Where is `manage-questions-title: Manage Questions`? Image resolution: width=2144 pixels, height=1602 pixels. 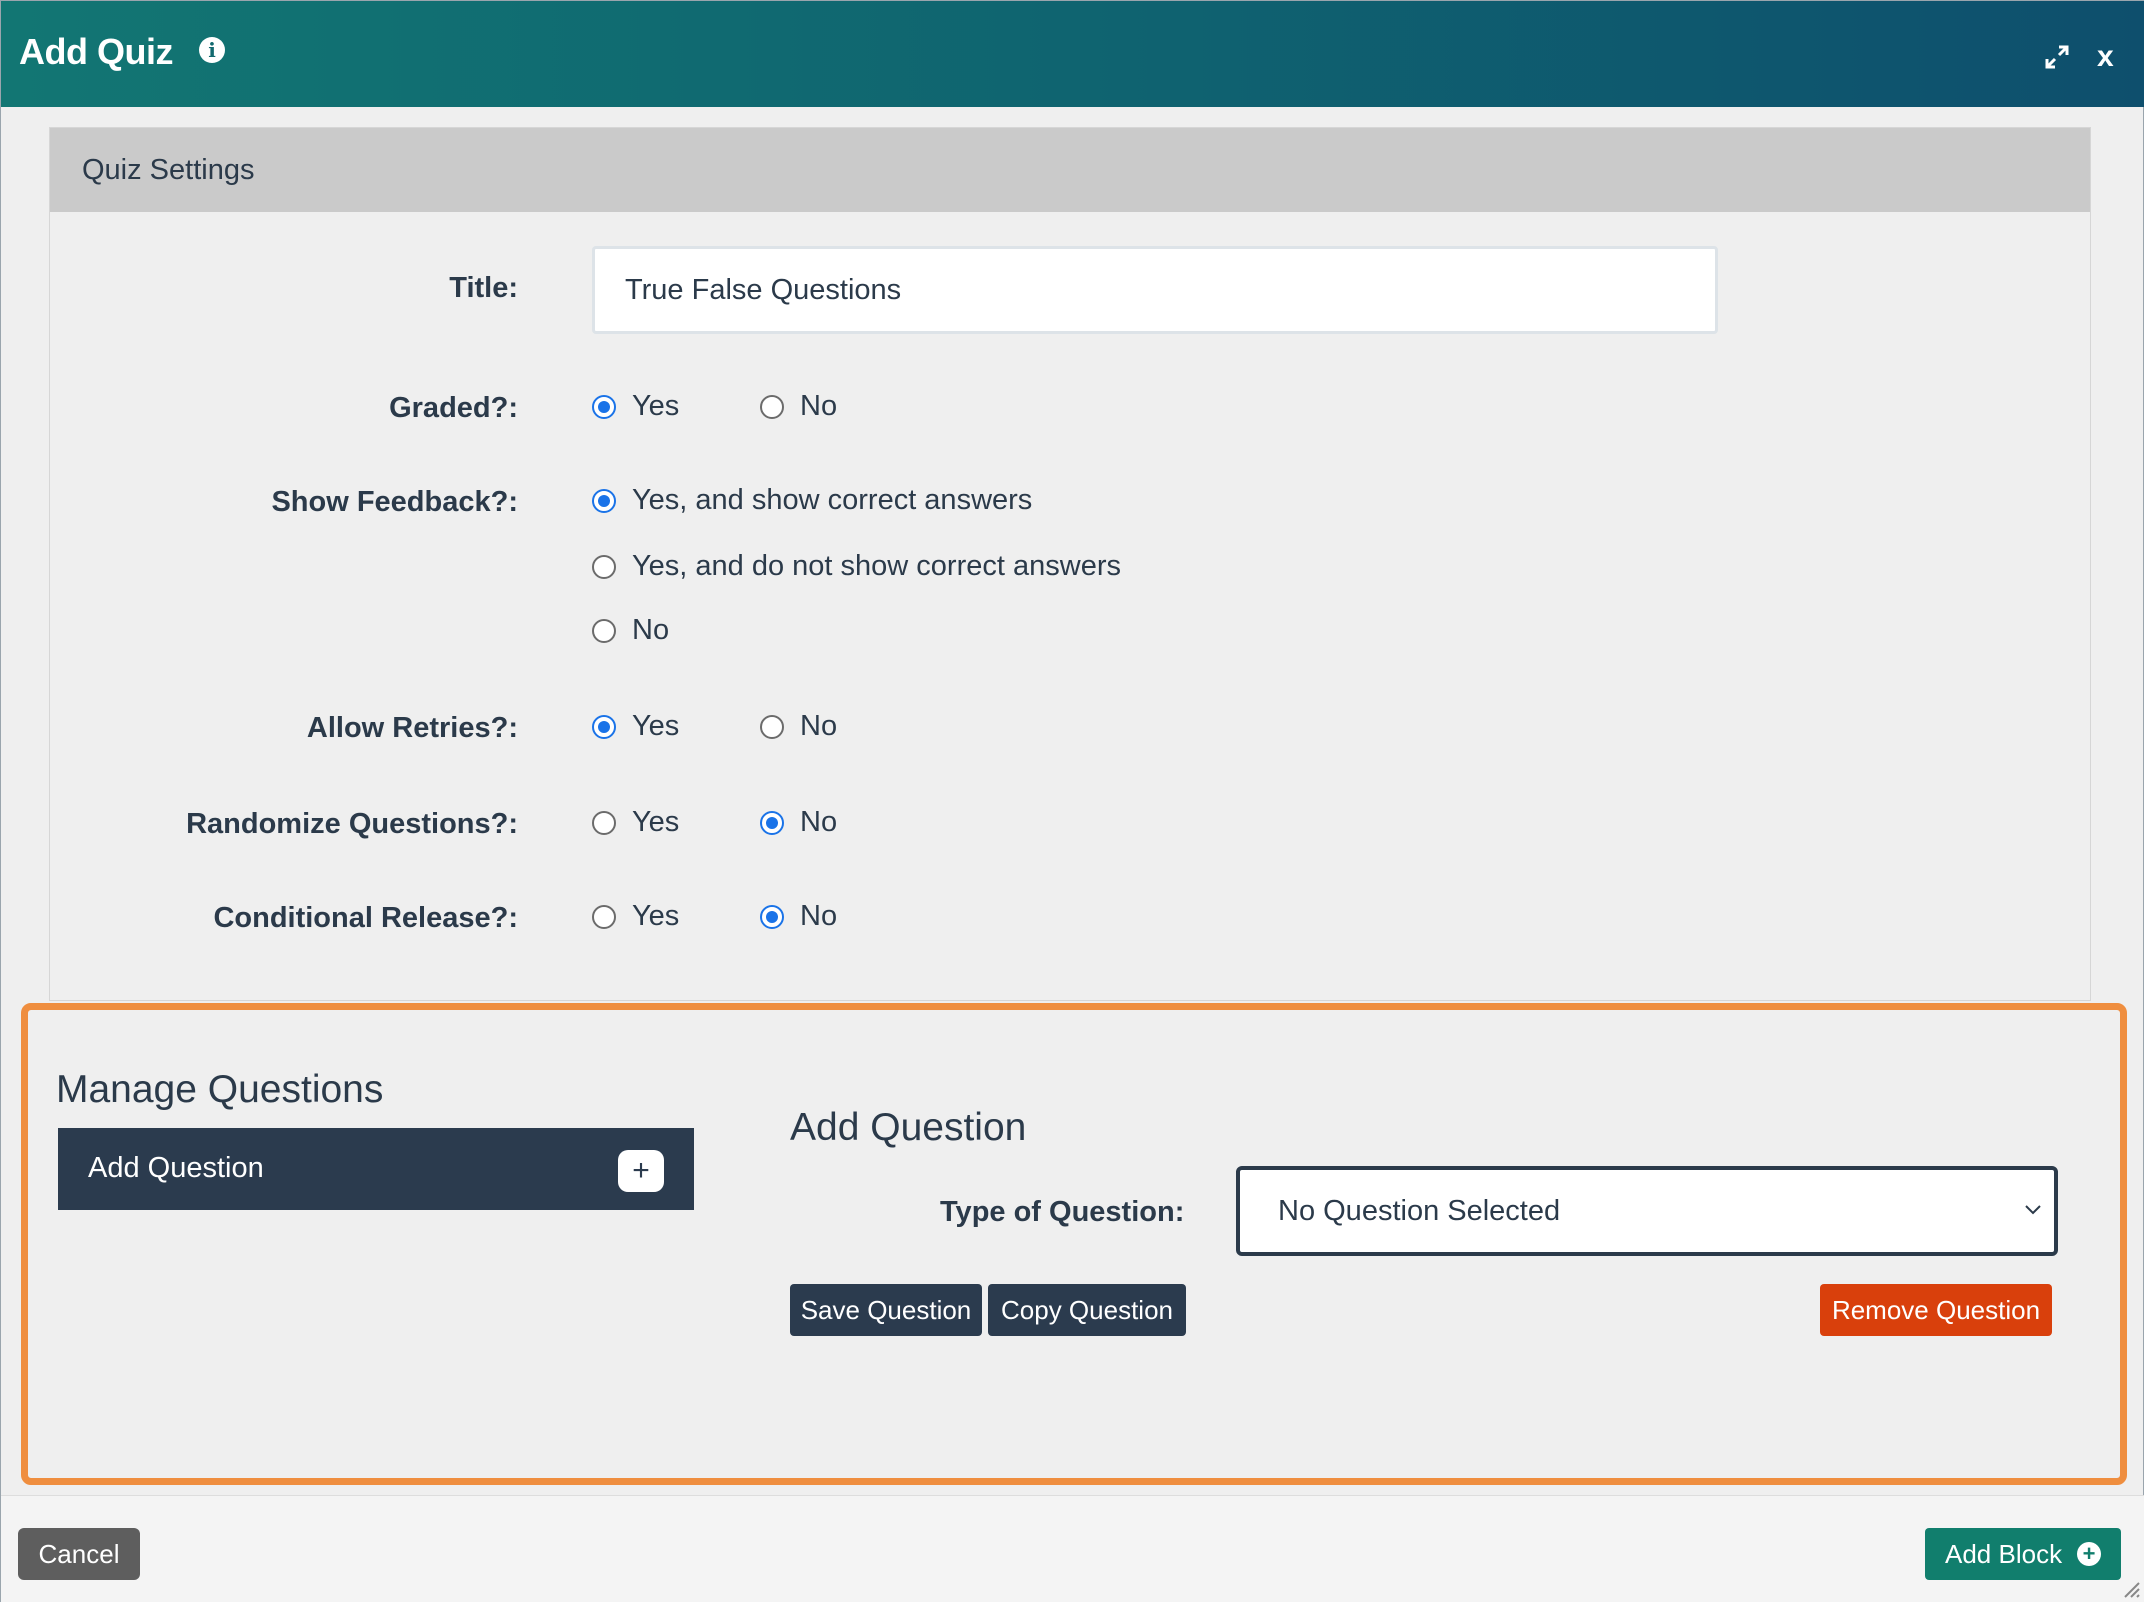
manage-questions-title: Manage Questions is located at coordinates (220, 1089).